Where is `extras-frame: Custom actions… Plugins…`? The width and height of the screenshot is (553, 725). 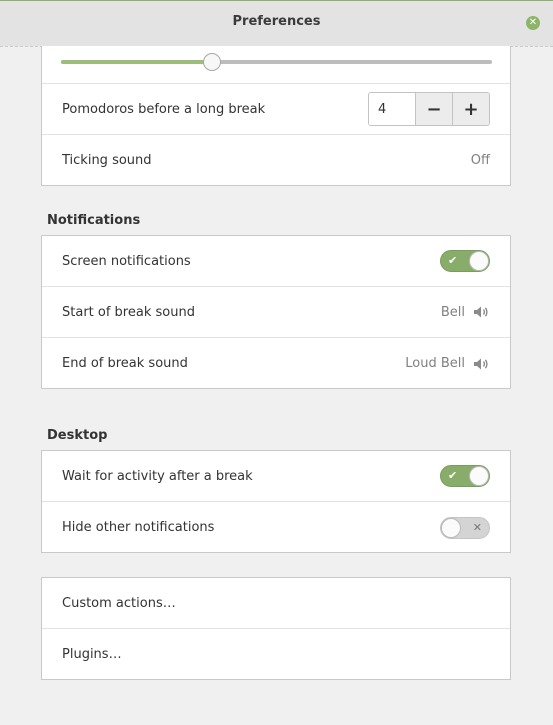 extras-frame: Custom actions… Plugins… is located at coordinates (276, 628).